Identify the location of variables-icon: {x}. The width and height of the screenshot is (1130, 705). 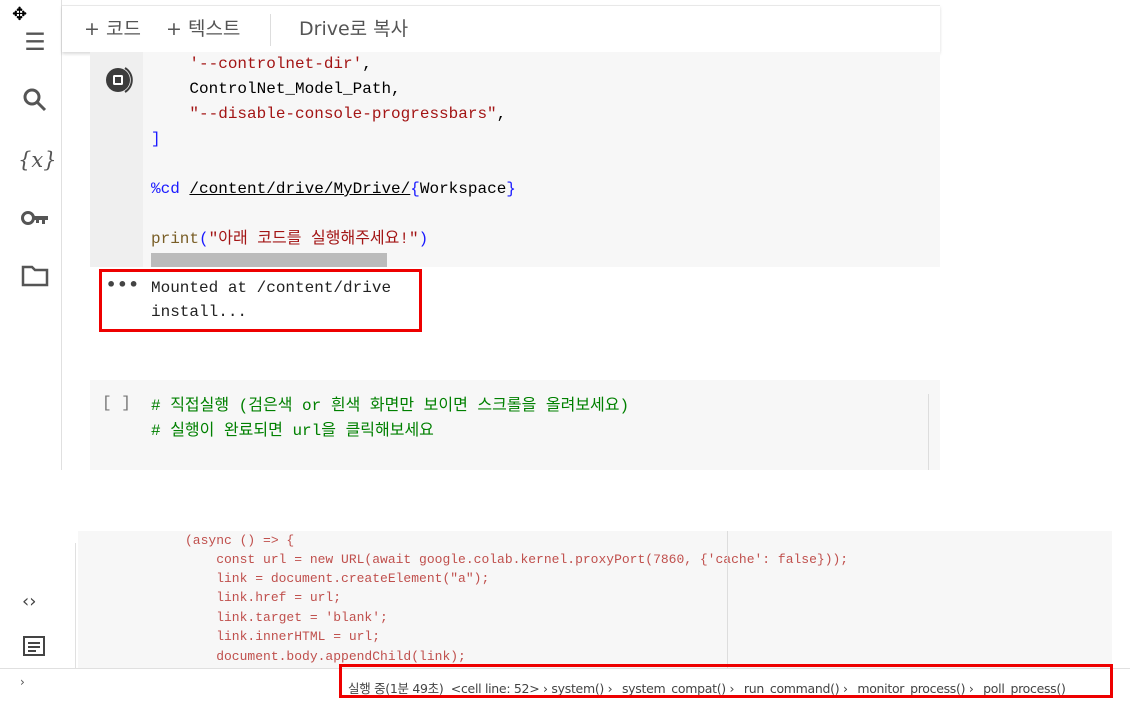
(37, 160).